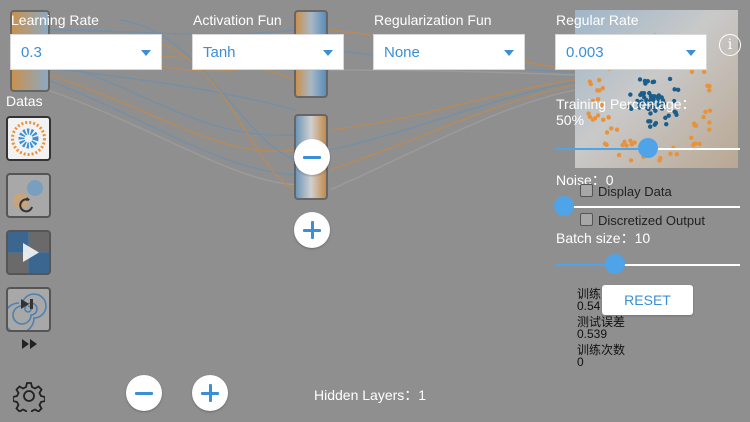 This screenshot has height=422, width=750. Describe the element at coordinates (237, 20) in the screenshot. I see `activation-label: Activation Fun` at that location.